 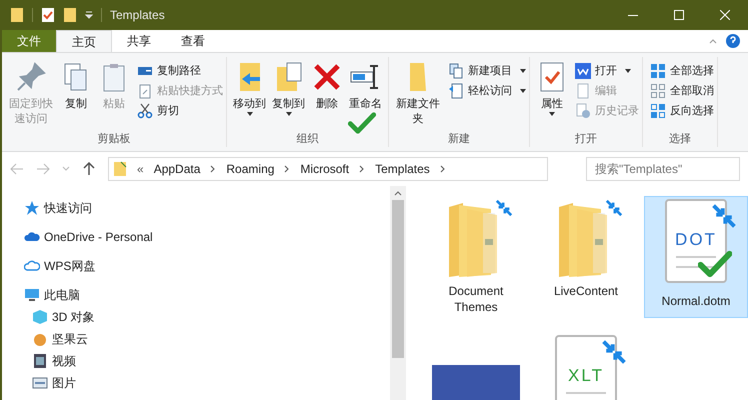 I want to click on shortcut-icon, so click(x=145, y=91).